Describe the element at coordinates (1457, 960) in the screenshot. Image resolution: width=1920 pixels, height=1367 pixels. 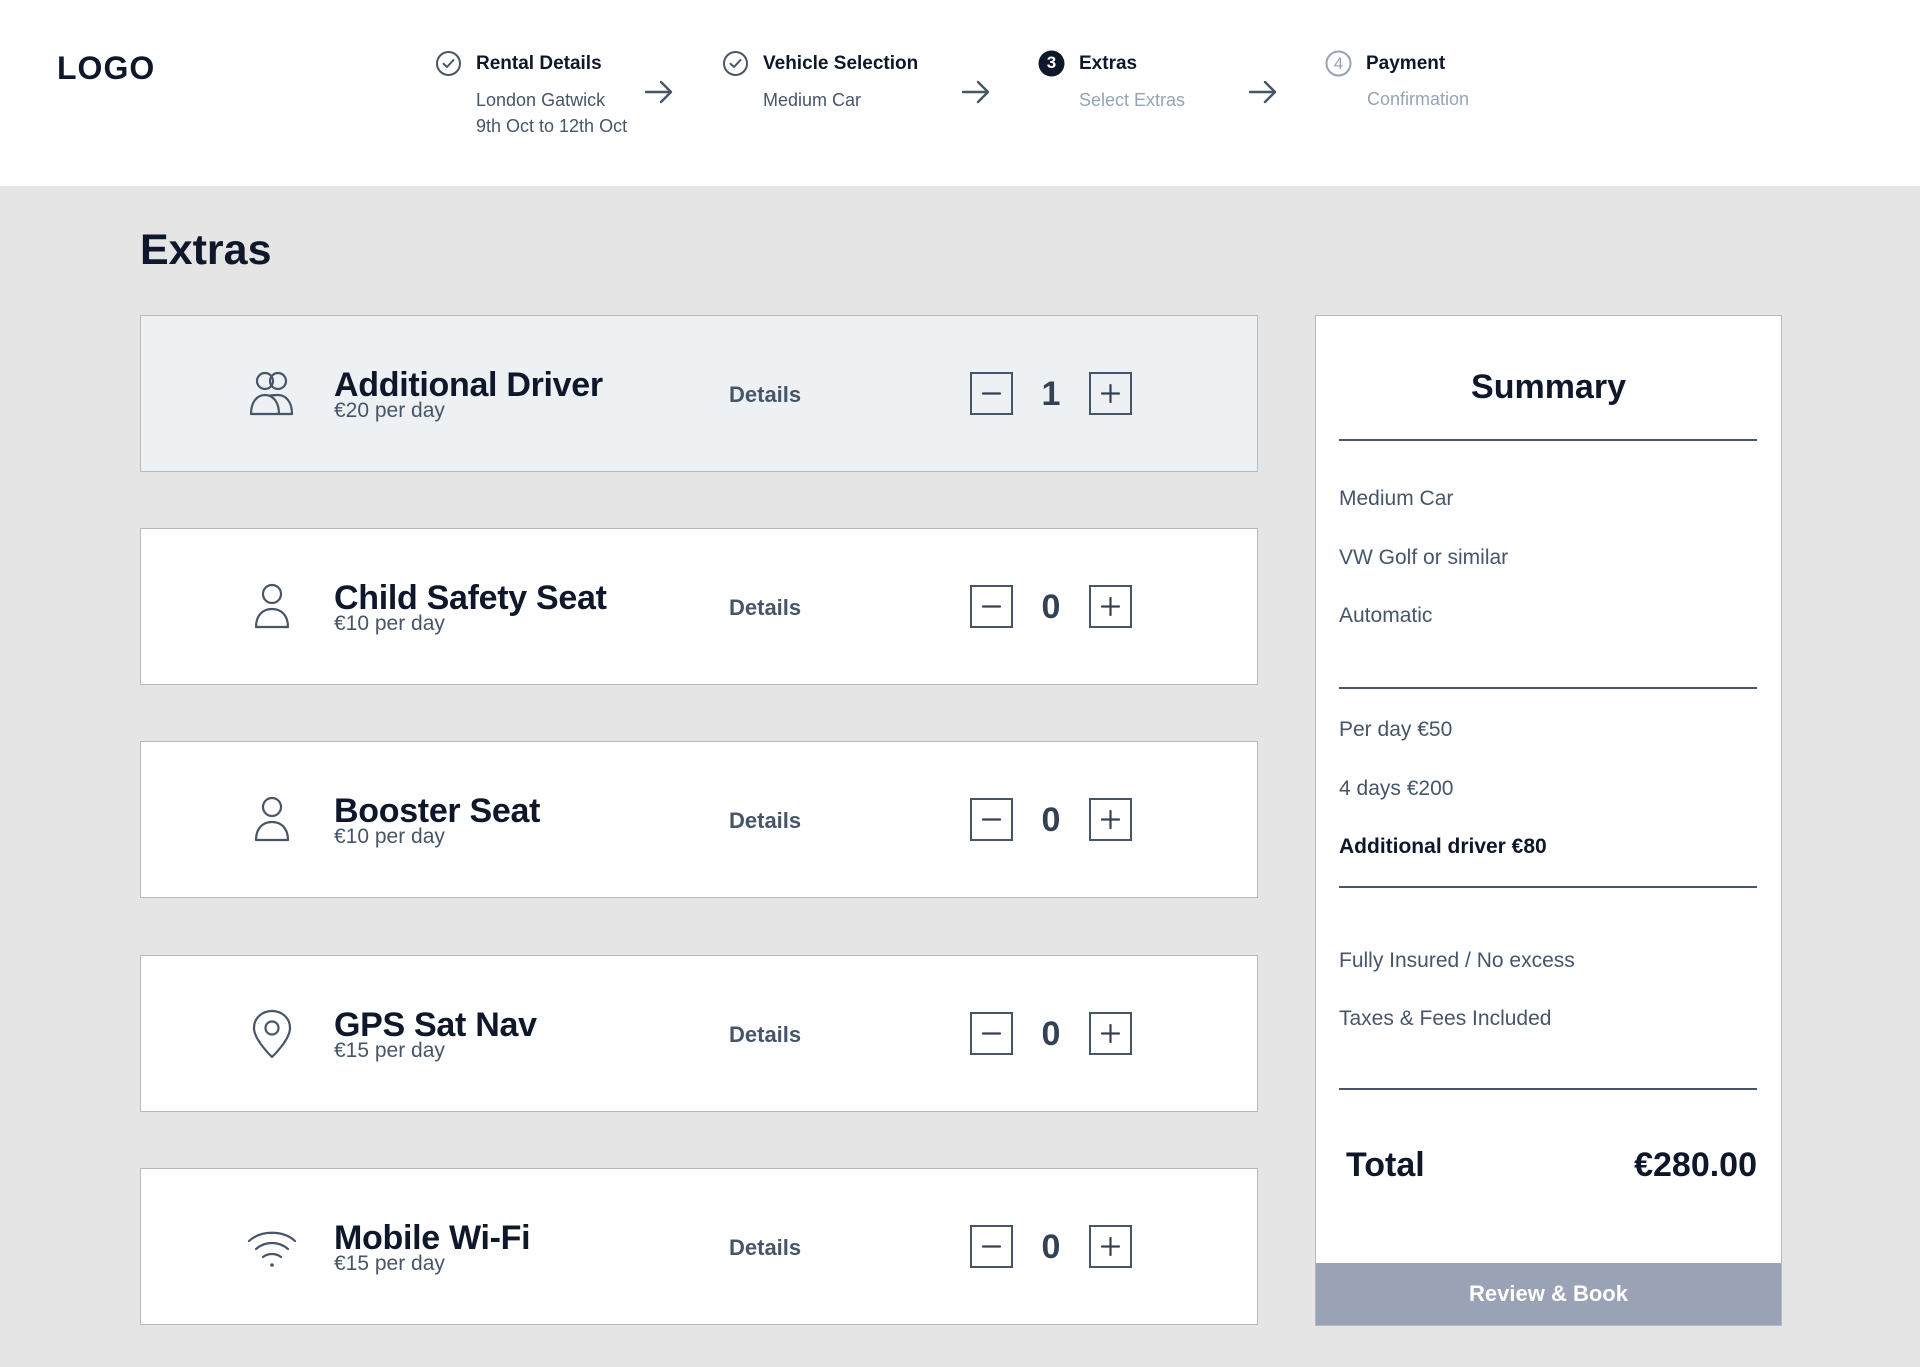
I see `summary-insurance: Fully Insured / No excess` at that location.